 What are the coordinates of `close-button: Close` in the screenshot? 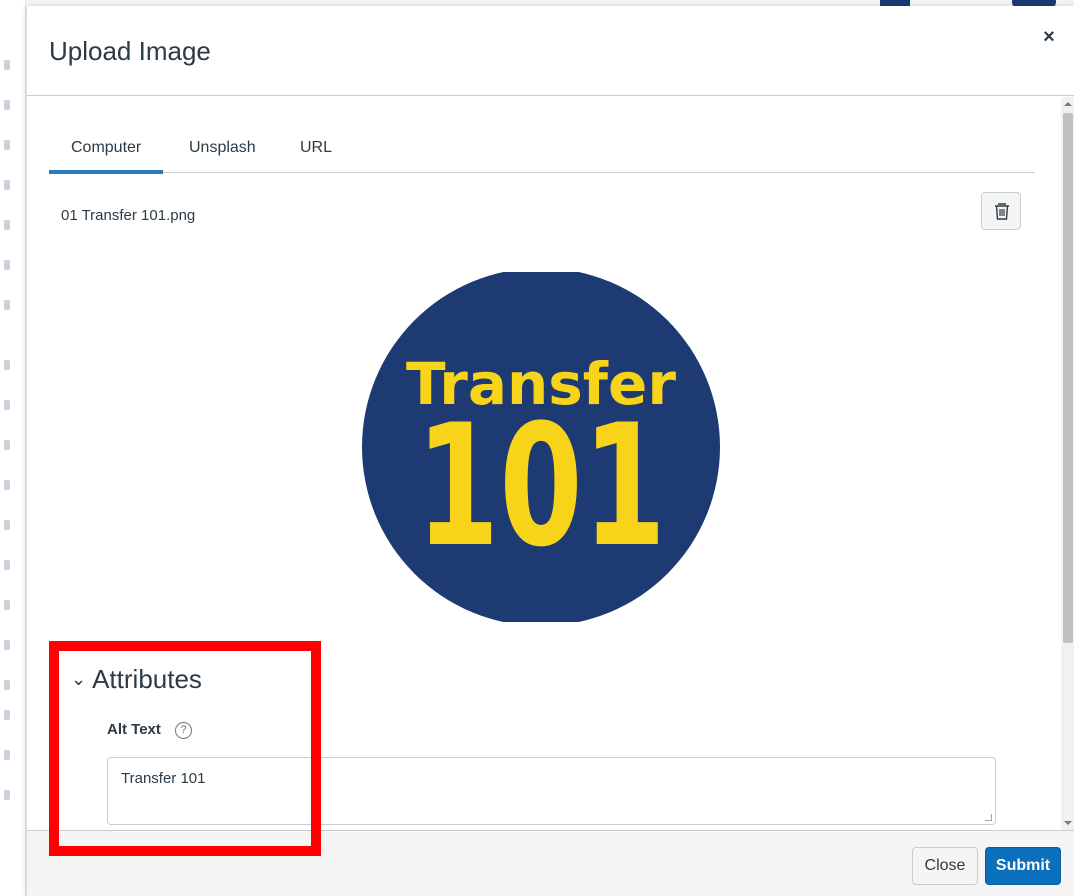 It's located at (945, 866).